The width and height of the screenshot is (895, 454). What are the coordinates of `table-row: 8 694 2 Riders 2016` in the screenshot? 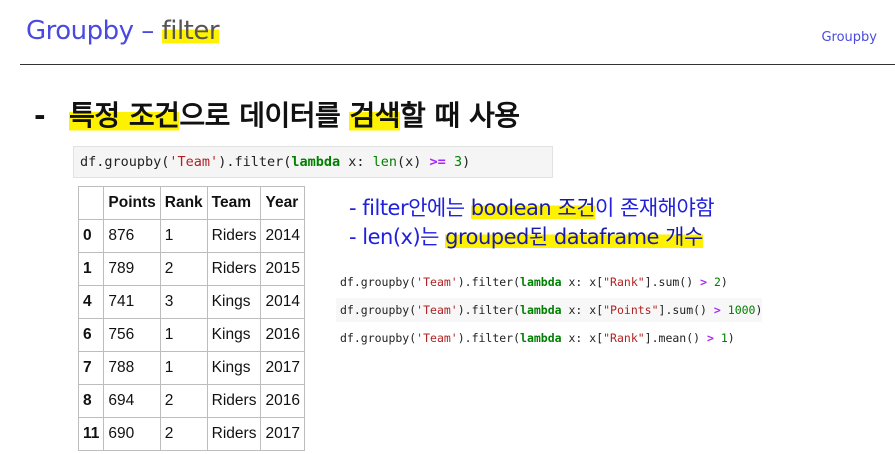 It's located at (191, 401).